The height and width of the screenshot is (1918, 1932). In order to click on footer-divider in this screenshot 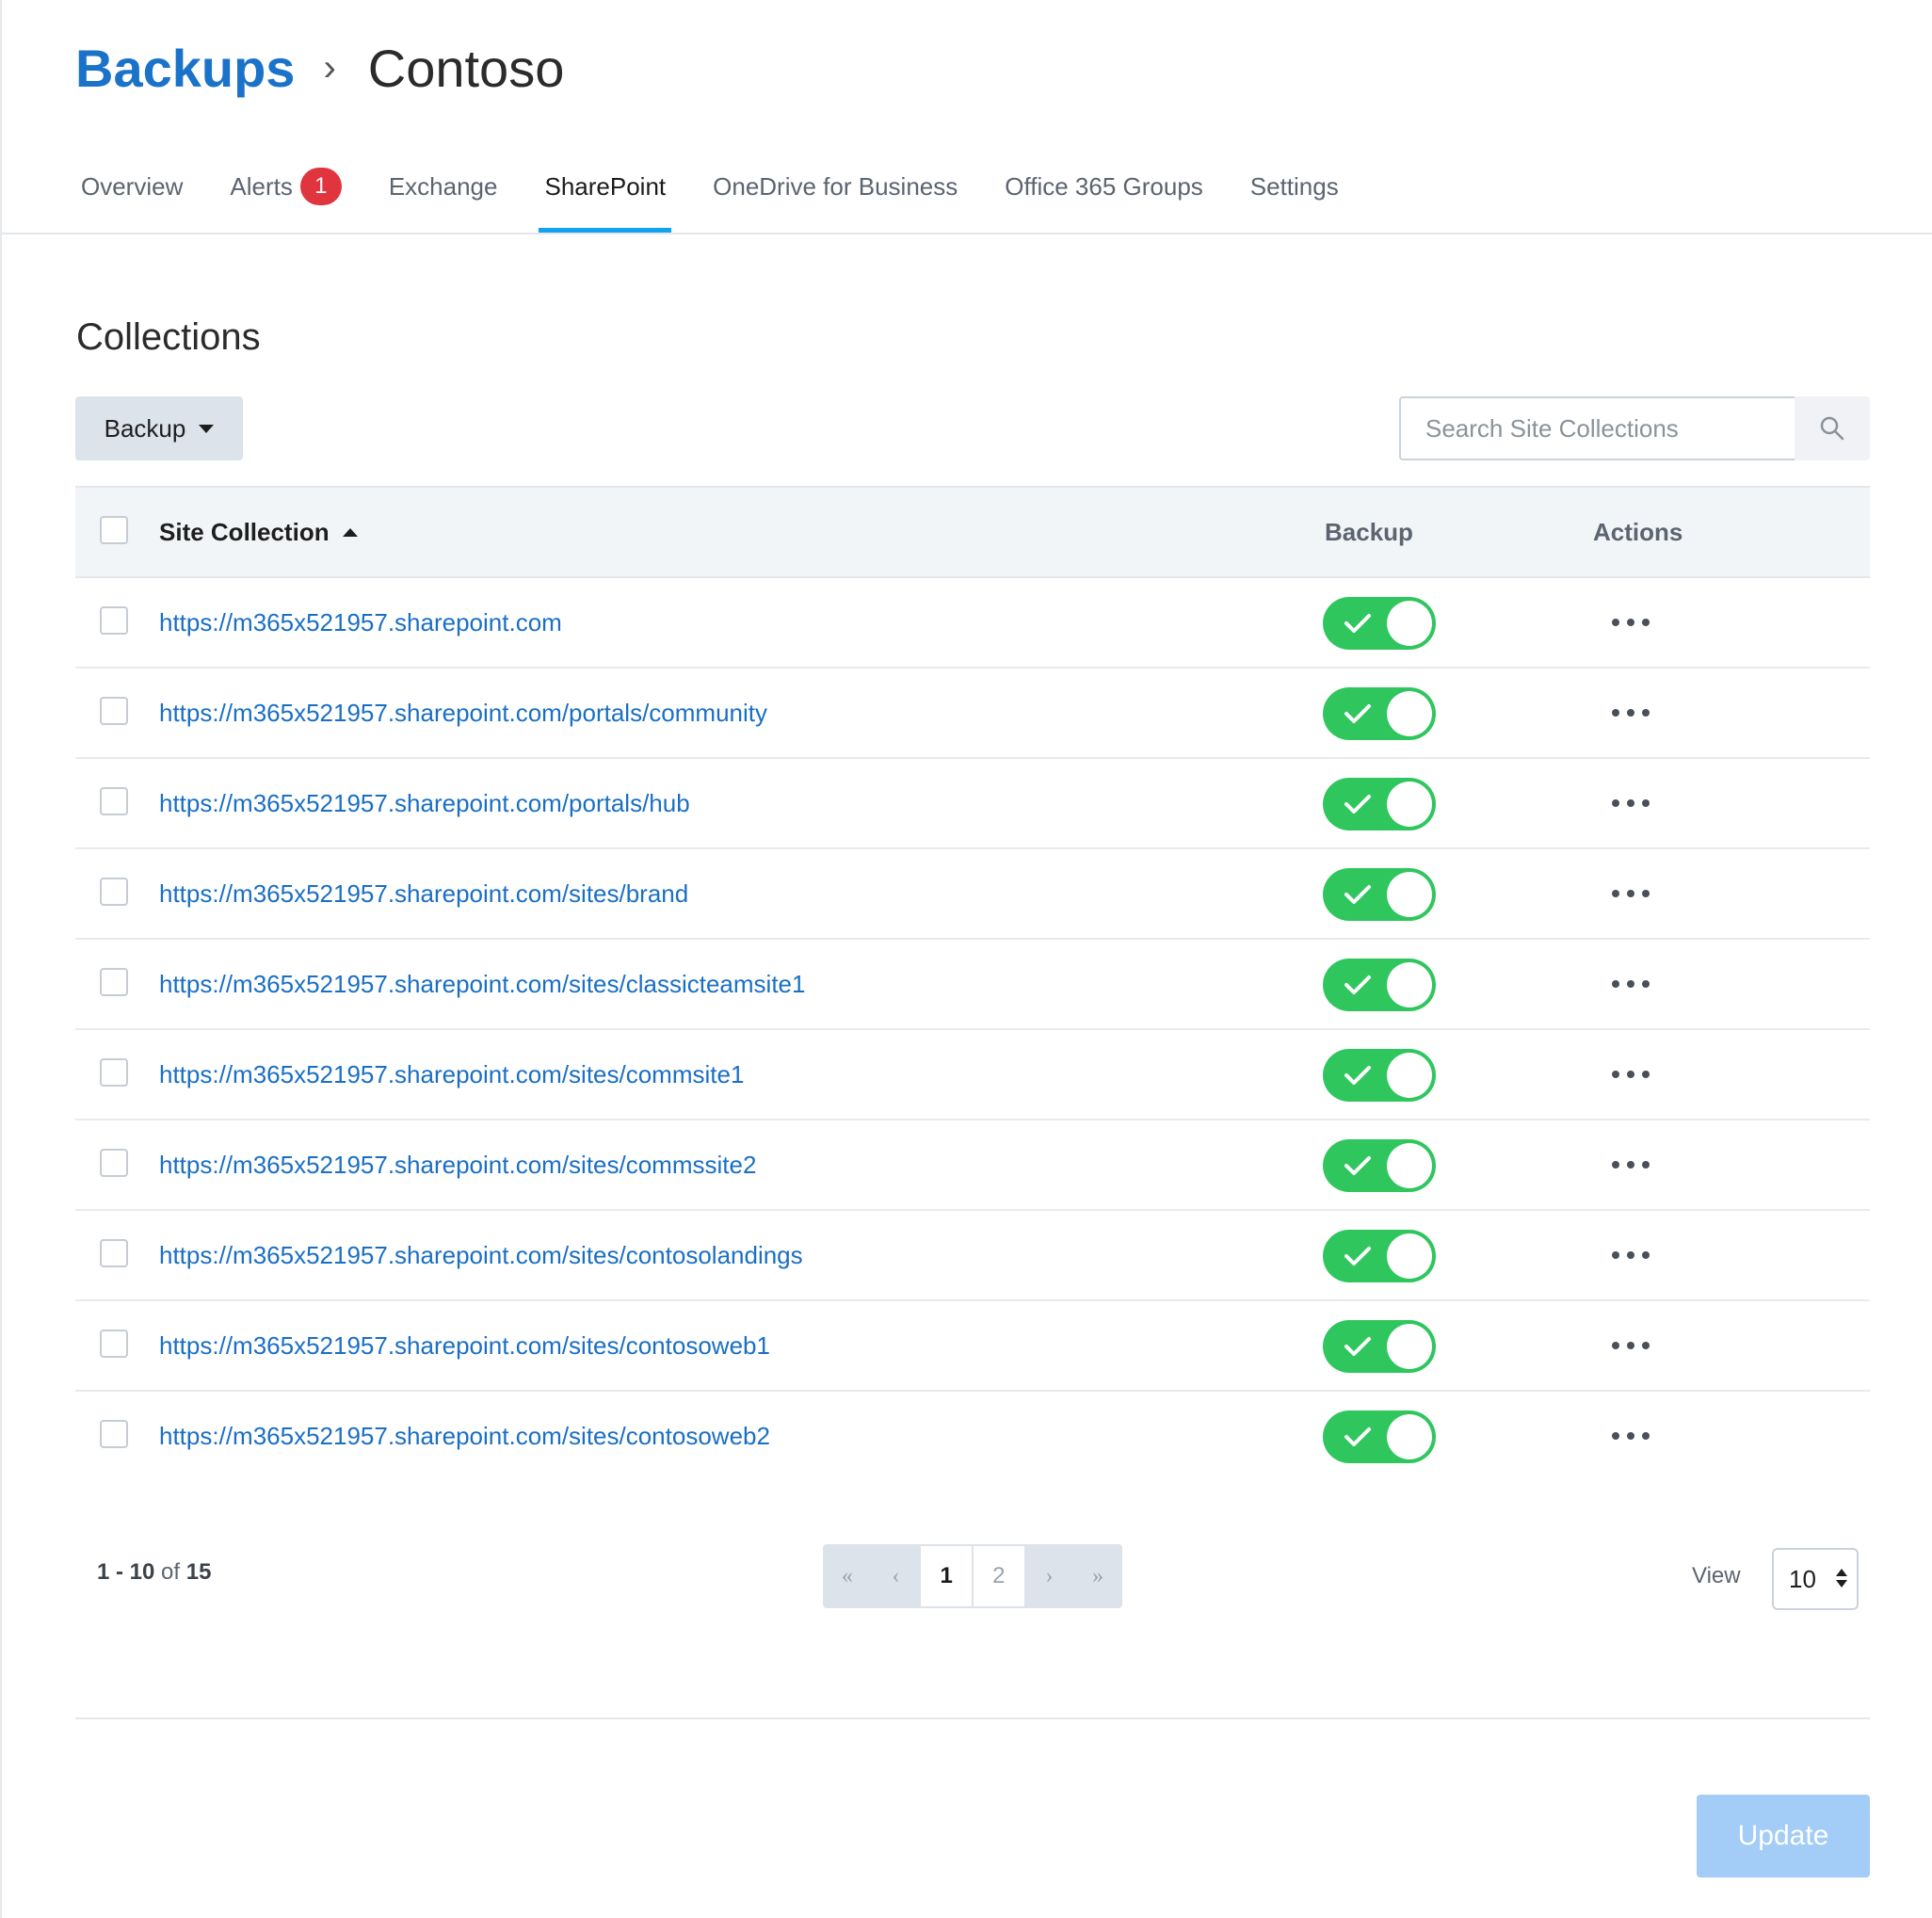, I will do `click(972, 1718)`.